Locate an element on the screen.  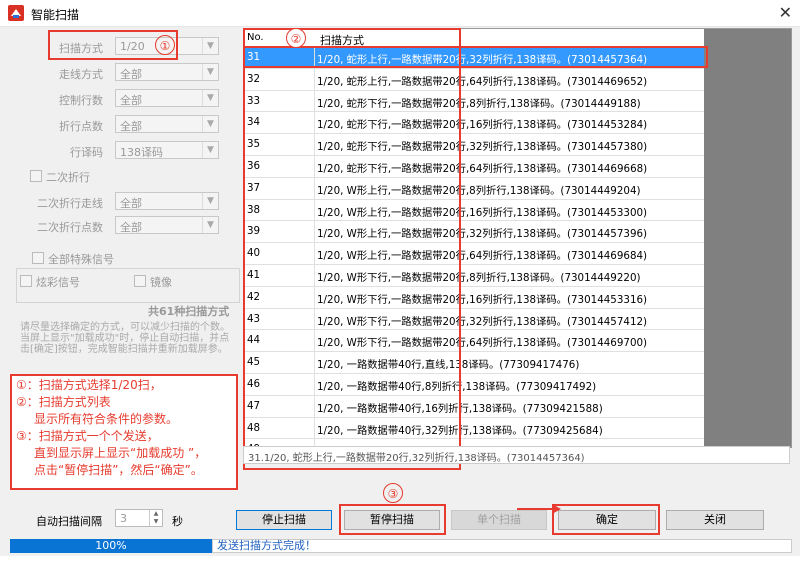
annotation-highlight-row is located at coordinates (475, 57).